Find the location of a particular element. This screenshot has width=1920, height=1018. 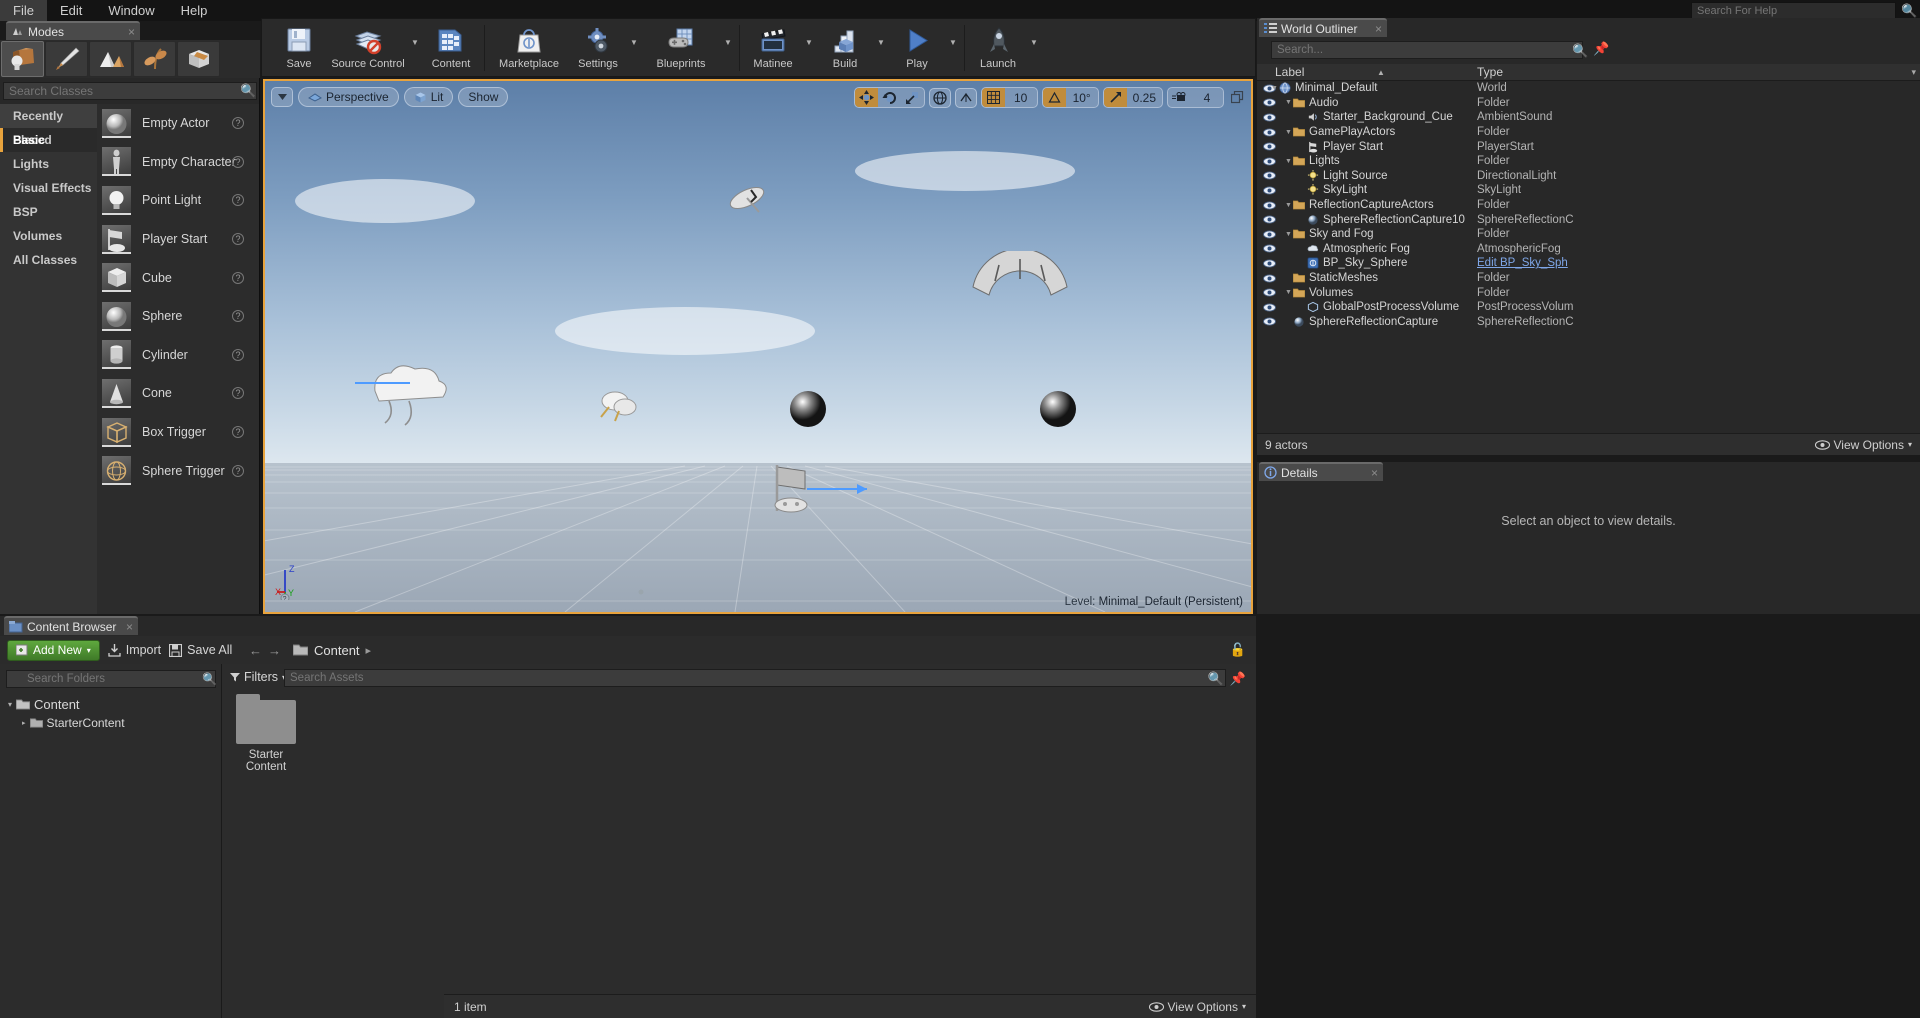

placeable-cube: Cube? is located at coordinates (178, 277).